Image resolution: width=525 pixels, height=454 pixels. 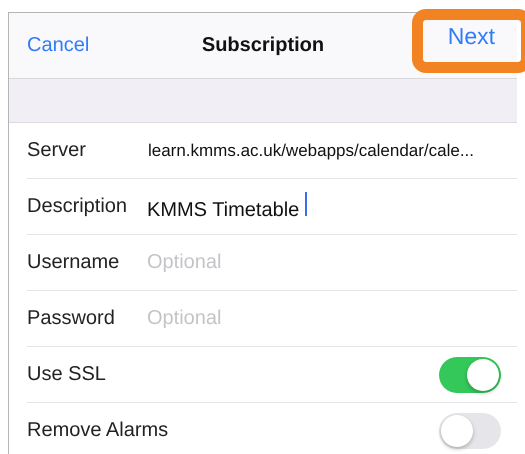 I want to click on sheet-title: Subscription, so click(x=263, y=45).